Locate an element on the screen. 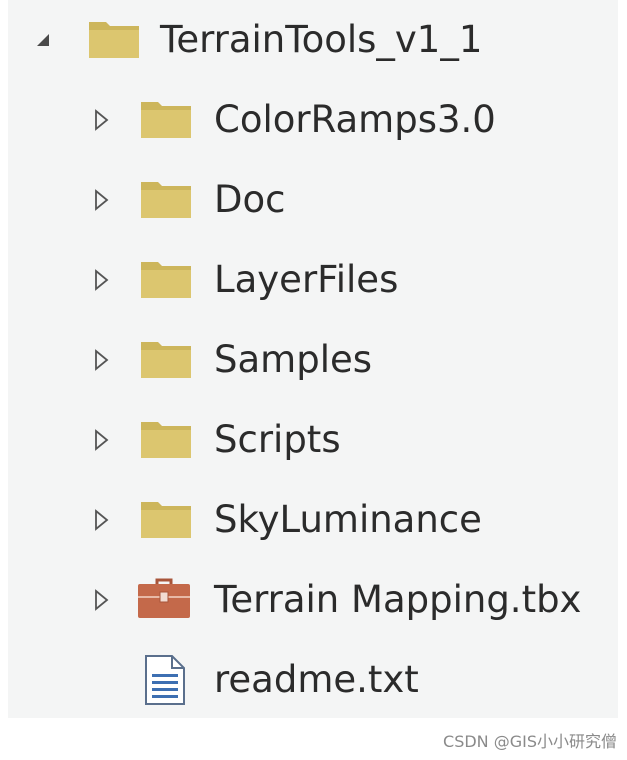  tree-item-label: ColorRamps3.0 is located at coordinates (355, 119).